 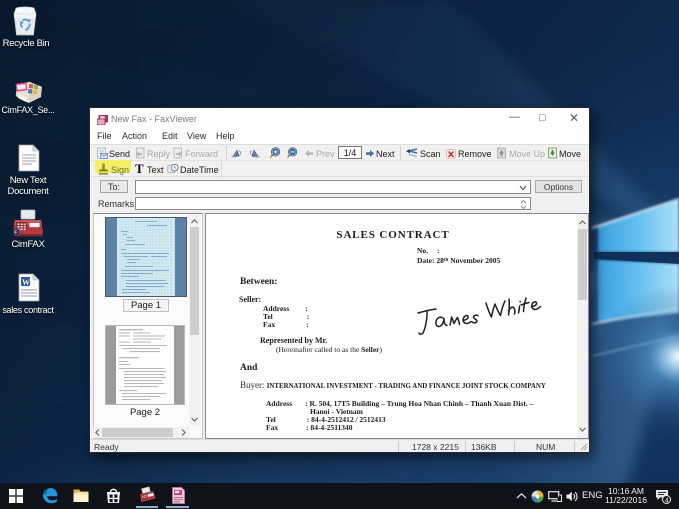 I want to click on svg-text: F, so click(x=15, y=231).